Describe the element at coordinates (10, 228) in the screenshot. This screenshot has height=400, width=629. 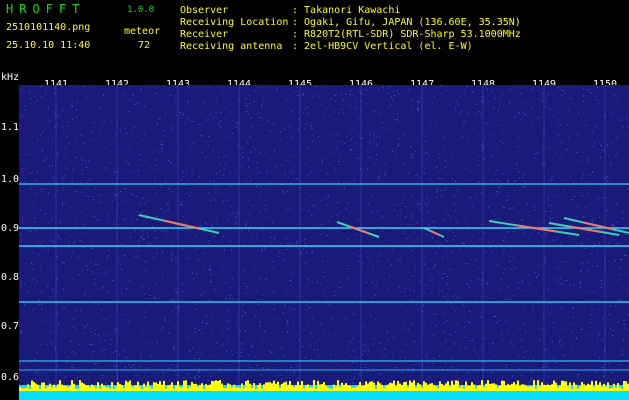
I see `y-tick-label: 0.9` at that location.